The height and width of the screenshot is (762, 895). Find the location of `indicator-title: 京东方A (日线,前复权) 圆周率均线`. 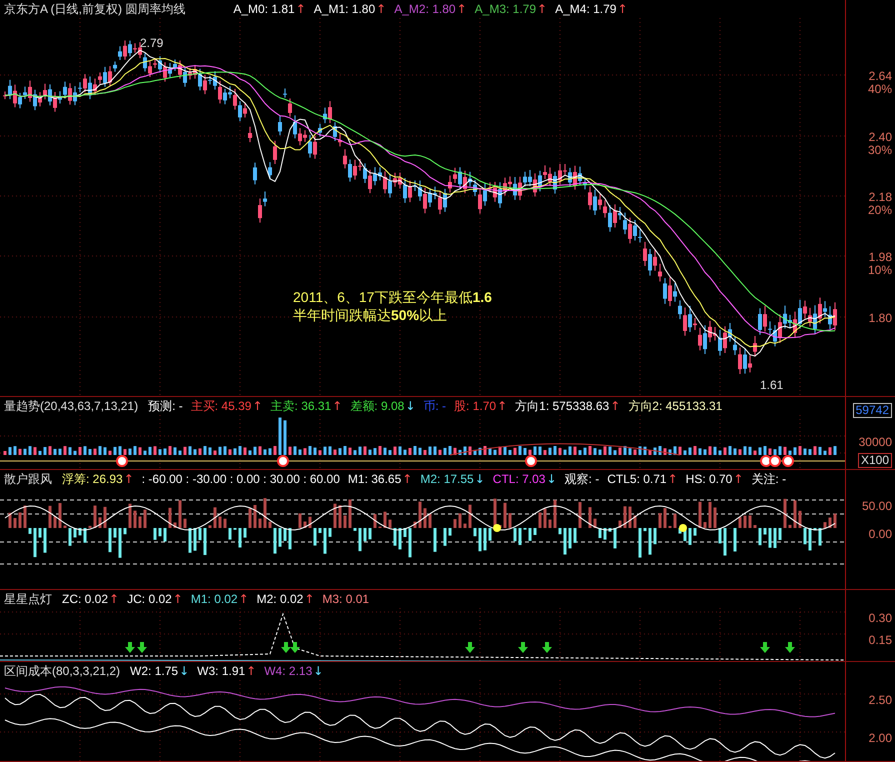

indicator-title: 京东方A (日线,前复权) 圆周率均线 is located at coordinates (95, 9).